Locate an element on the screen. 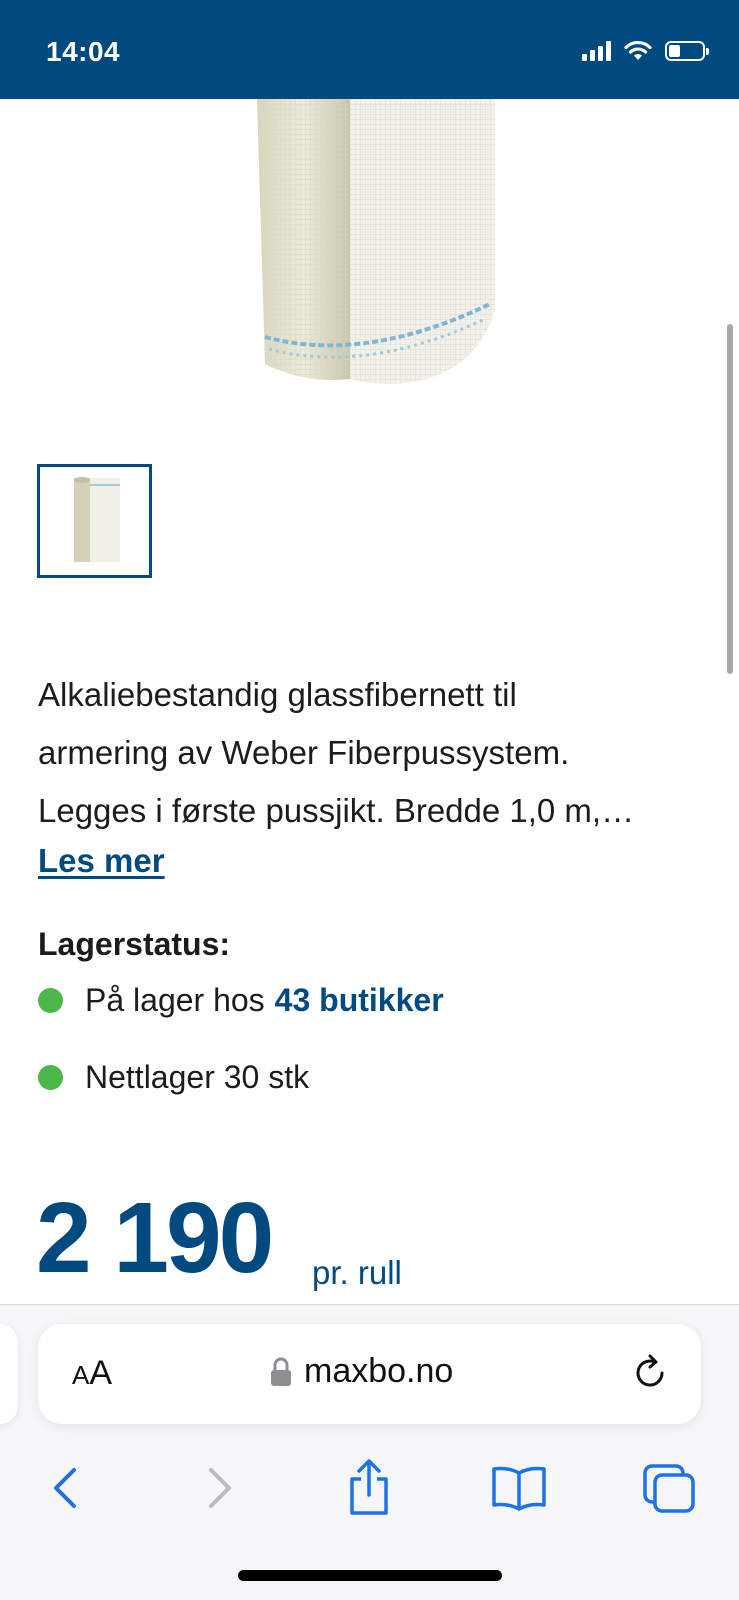  bookmarks-icon is located at coordinates (519, 1488).